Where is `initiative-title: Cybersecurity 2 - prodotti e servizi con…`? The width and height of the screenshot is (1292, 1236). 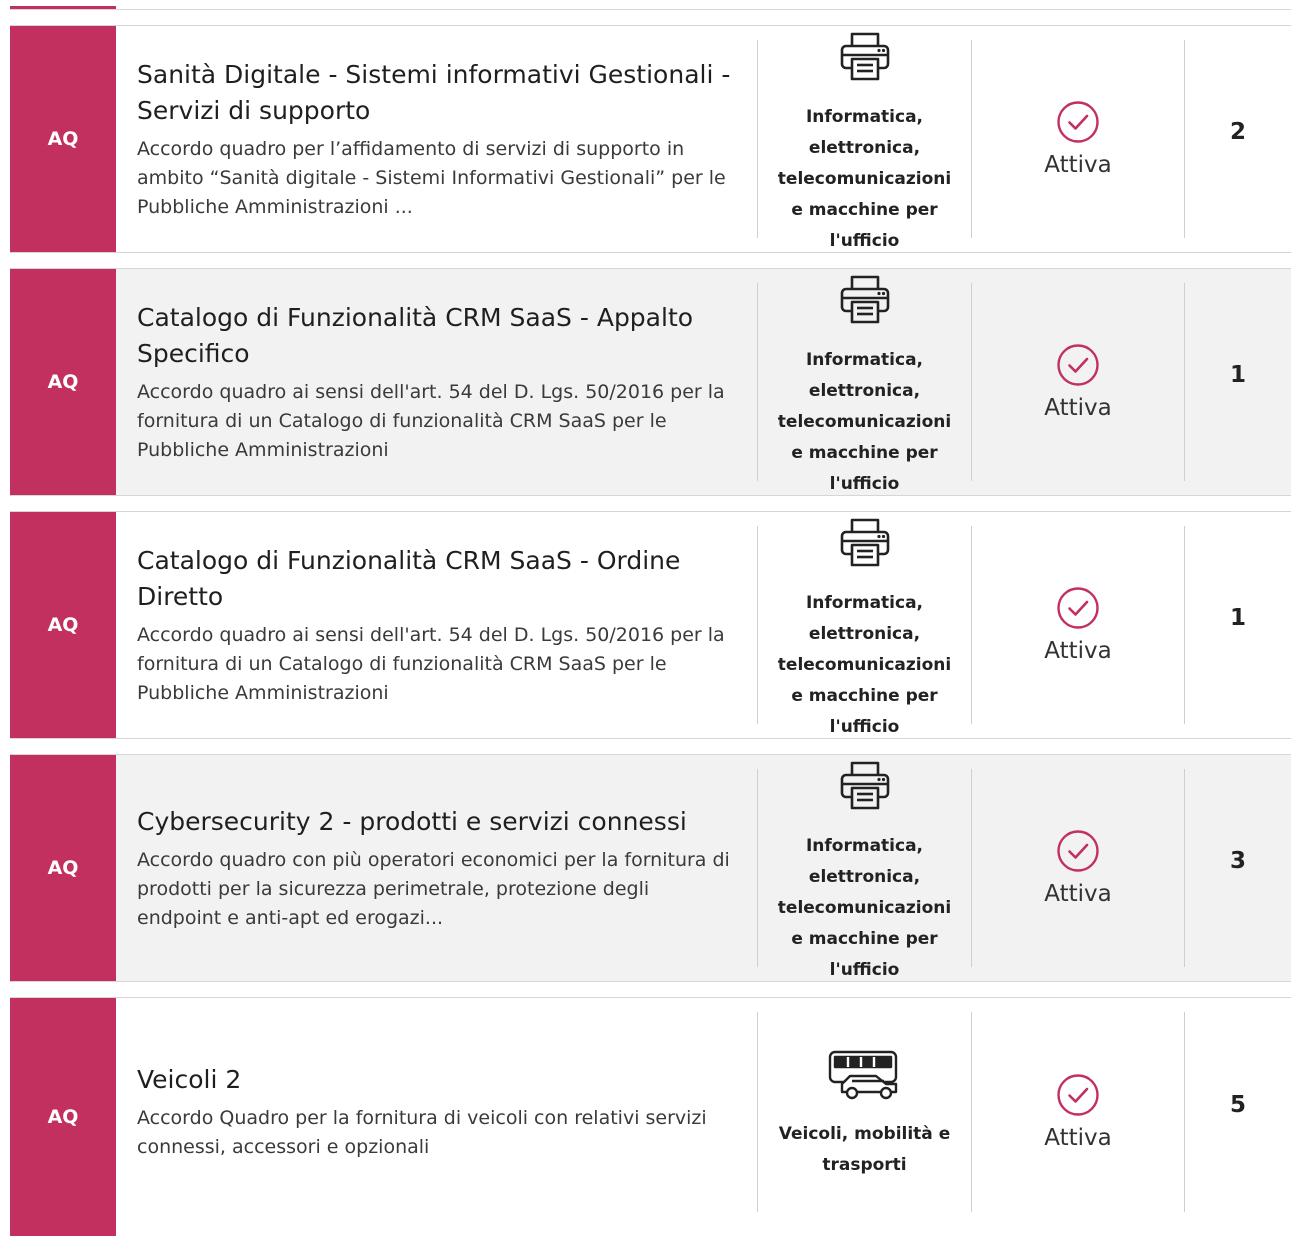 initiative-title: Cybersecurity 2 - prodotti e servizi con… is located at coordinates (438, 822).